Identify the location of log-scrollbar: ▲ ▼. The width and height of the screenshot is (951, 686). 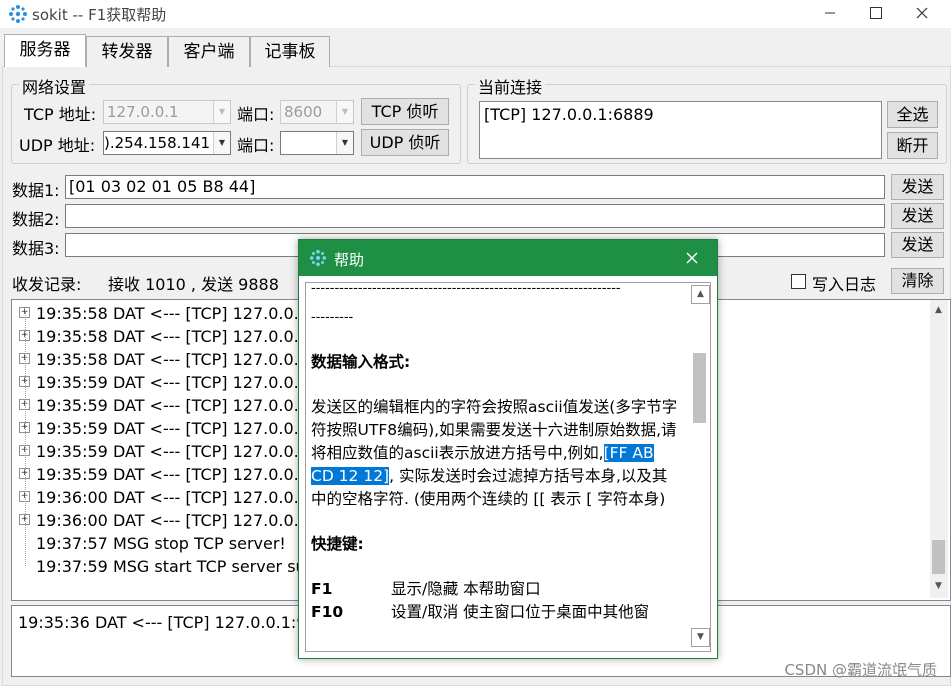
(939, 449).